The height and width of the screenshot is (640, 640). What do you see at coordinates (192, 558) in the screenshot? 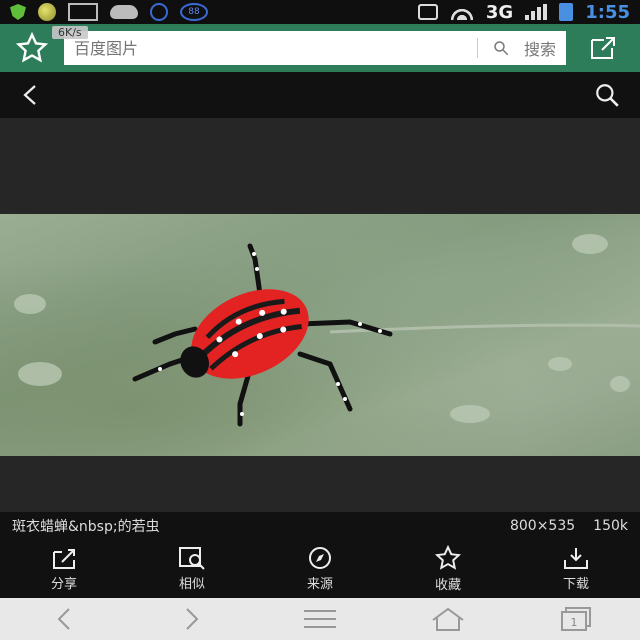
I see `similar-search-icon` at bounding box center [192, 558].